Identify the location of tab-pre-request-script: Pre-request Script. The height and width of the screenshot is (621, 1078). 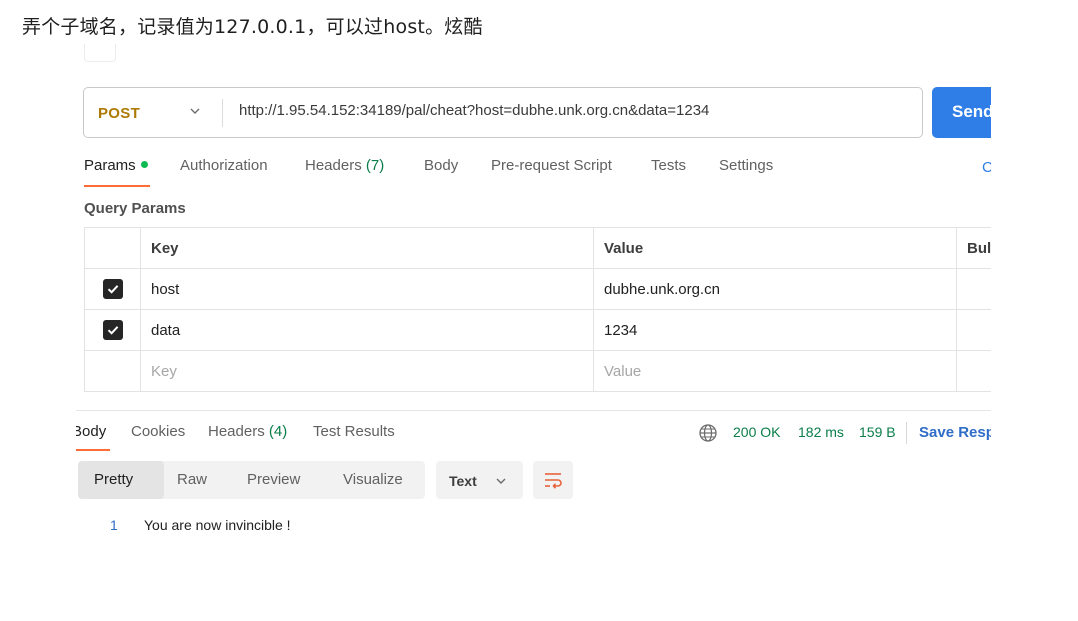
(551, 165).